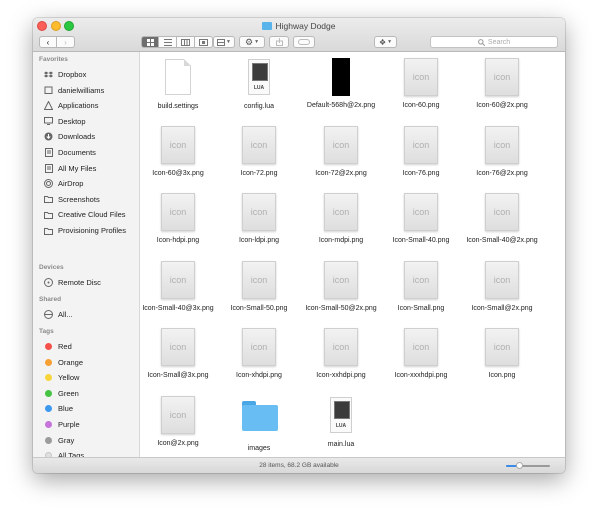 The height and width of the screenshot is (522, 600). I want to click on file-item: icon Icon-xxhdpi.png, so click(341, 354).